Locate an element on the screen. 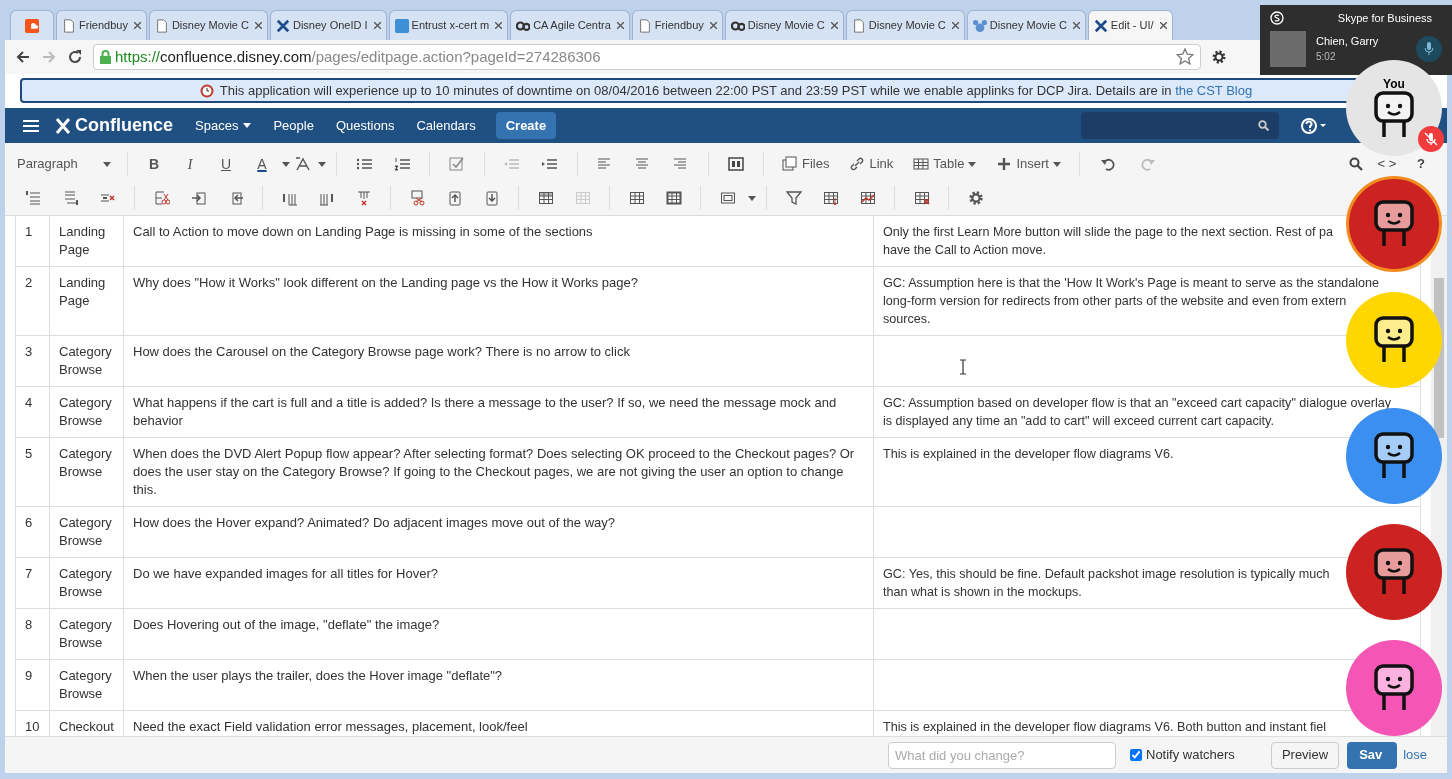 This screenshot has height=779, width=1452. search-icon is located at coordinates (1356, 164).